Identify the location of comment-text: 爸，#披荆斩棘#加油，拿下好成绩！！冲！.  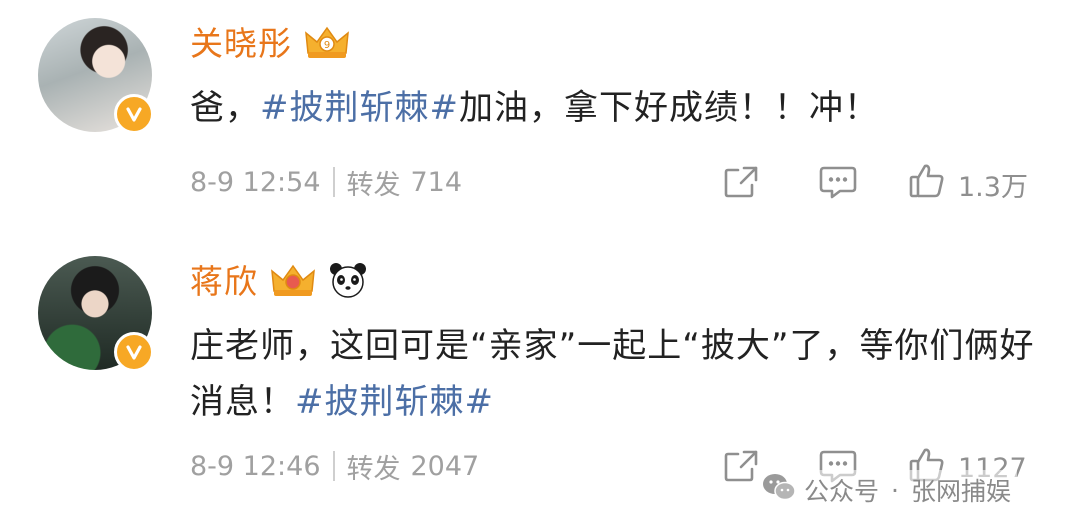
(620, 108).